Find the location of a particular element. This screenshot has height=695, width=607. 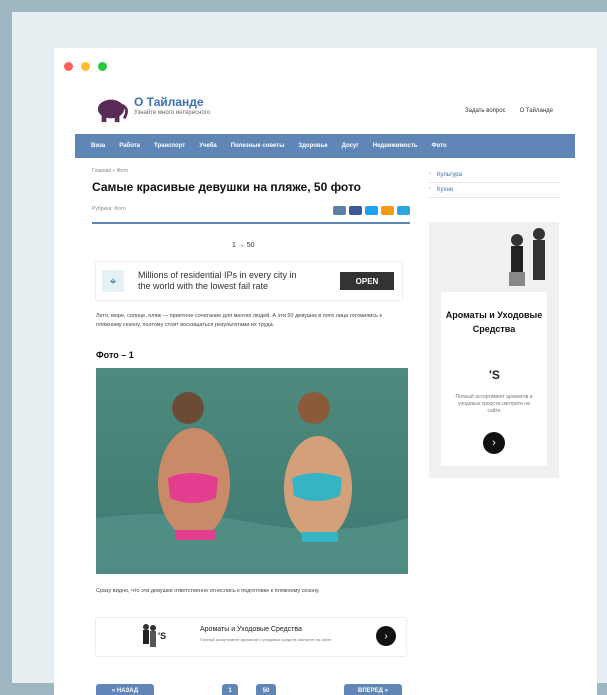

nav-item-realty: Недвижимость is located at coordinates (395, 146).